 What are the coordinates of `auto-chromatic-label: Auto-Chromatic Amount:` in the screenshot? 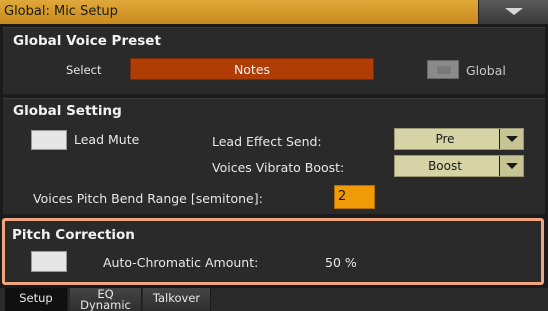 It's located at (181, 262).